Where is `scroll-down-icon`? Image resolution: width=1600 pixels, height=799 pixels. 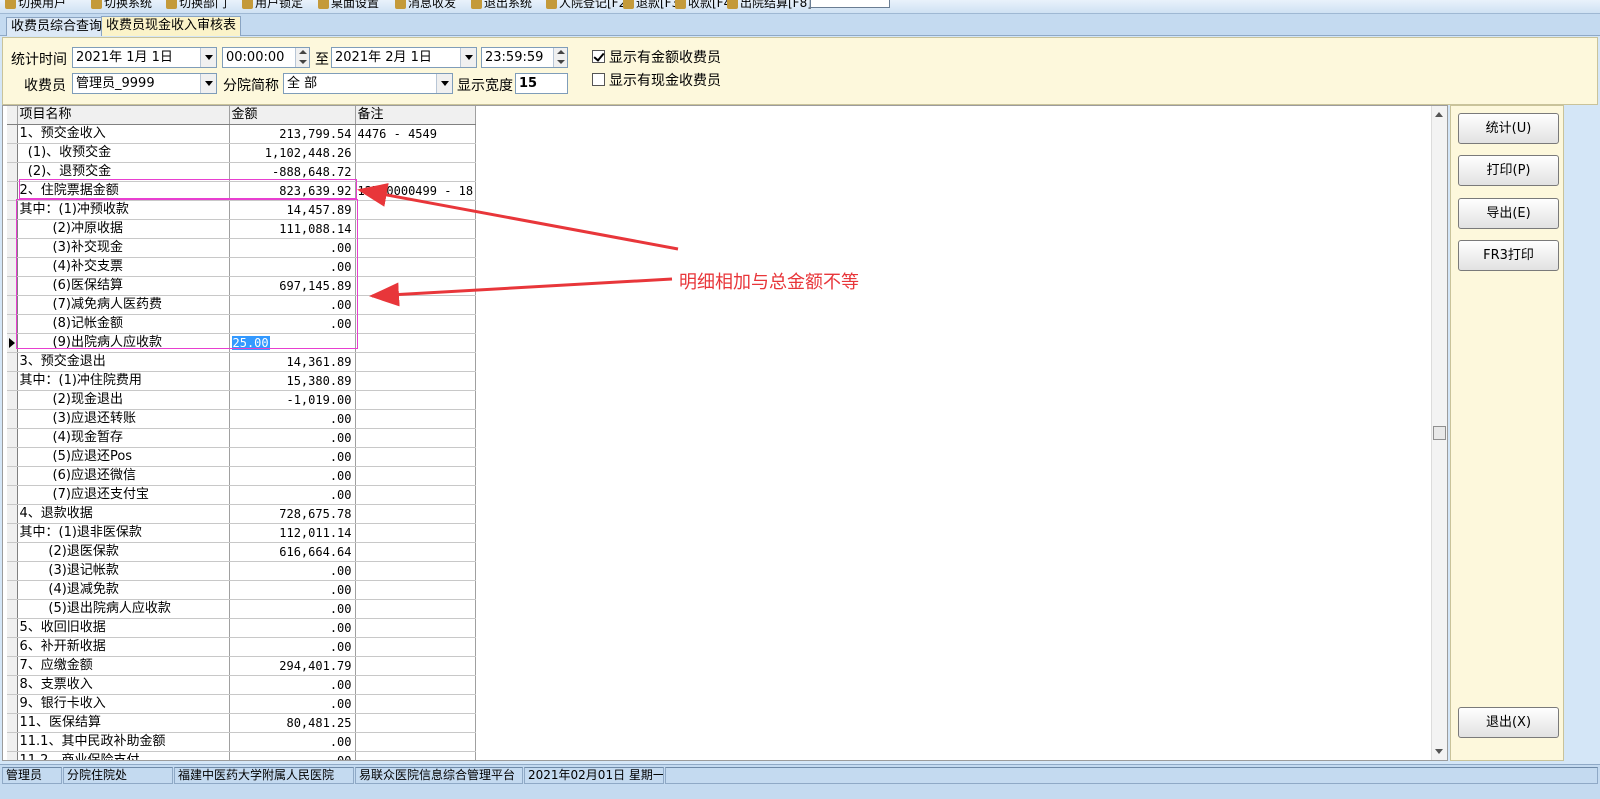
scroll-down-icon is located at coordinates (1439, 751).